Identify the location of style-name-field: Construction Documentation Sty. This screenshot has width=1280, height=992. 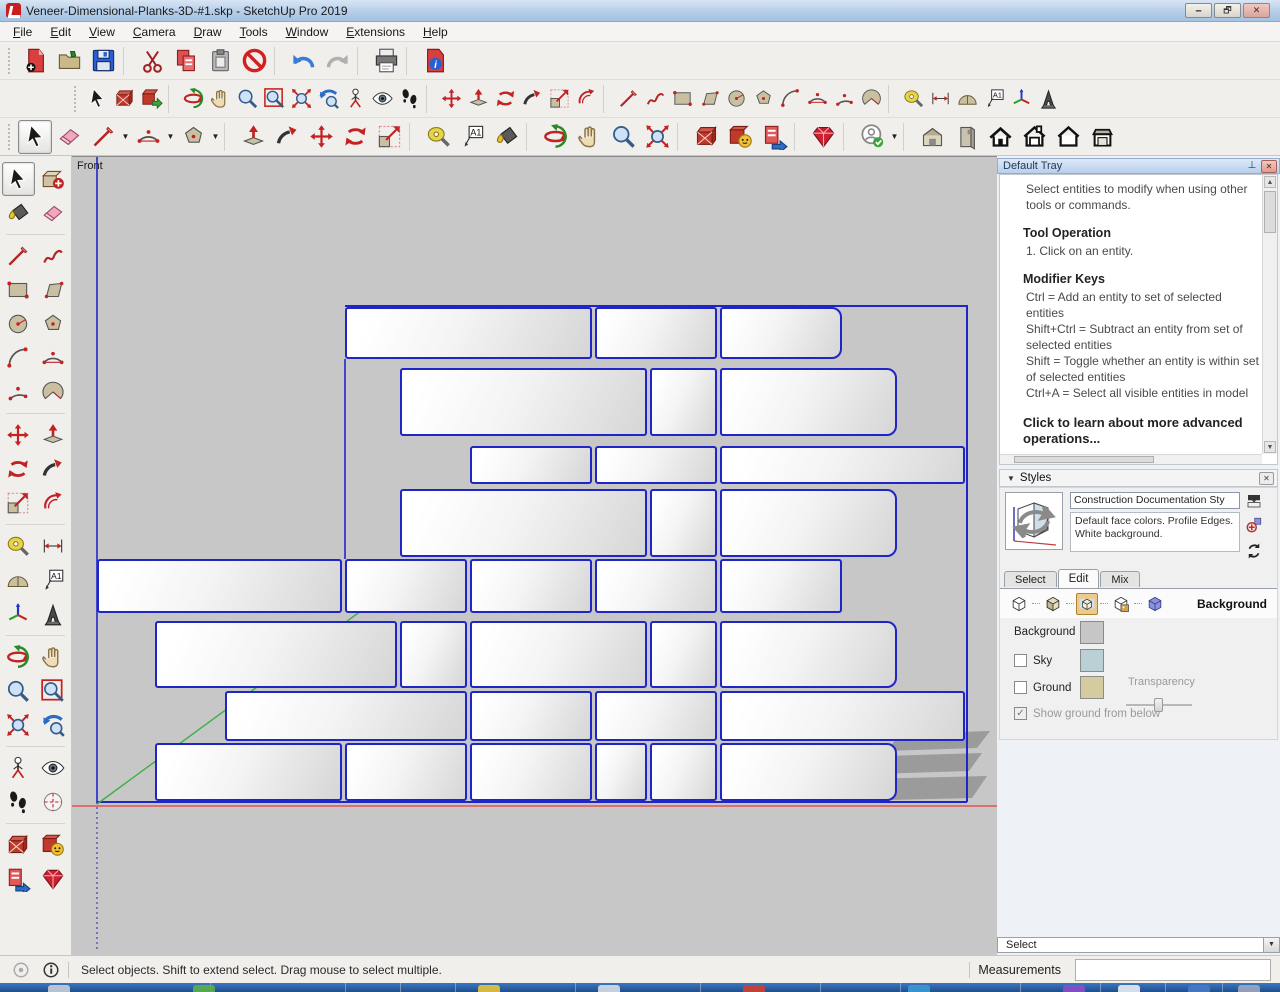
(1155, 500).